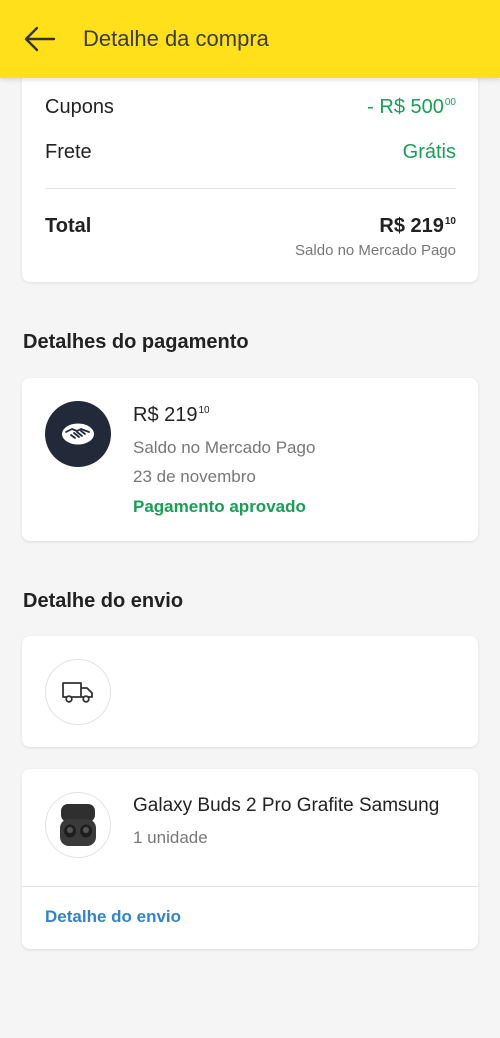 The width and height of the screenshot is (500, 1038). I want to click on shipping-card, so click(250, 691).